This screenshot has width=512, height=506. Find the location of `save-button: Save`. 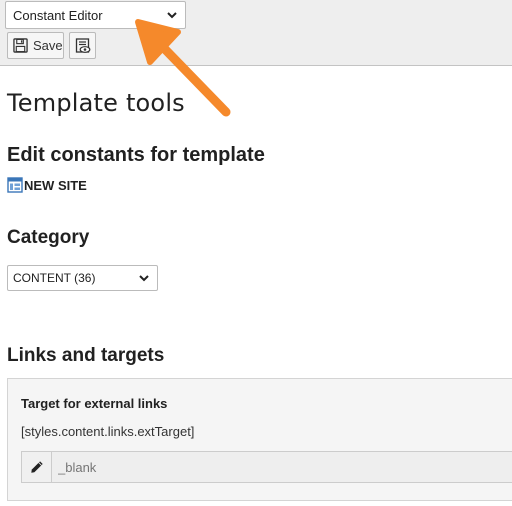

save-button: Save is located at coordinates (35, 45).